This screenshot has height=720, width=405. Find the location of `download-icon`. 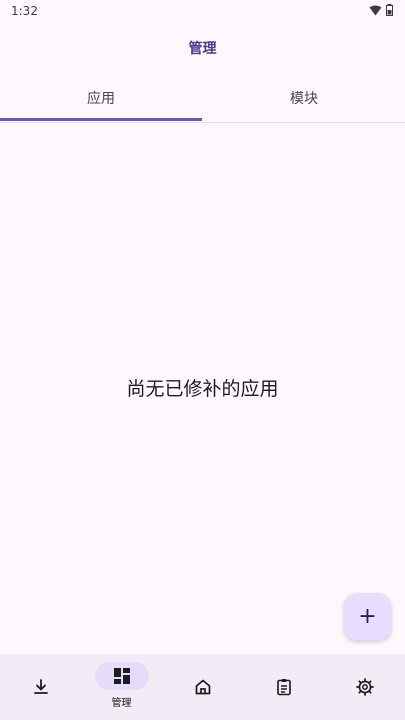

download-icon is located at coordinates (40, 686).